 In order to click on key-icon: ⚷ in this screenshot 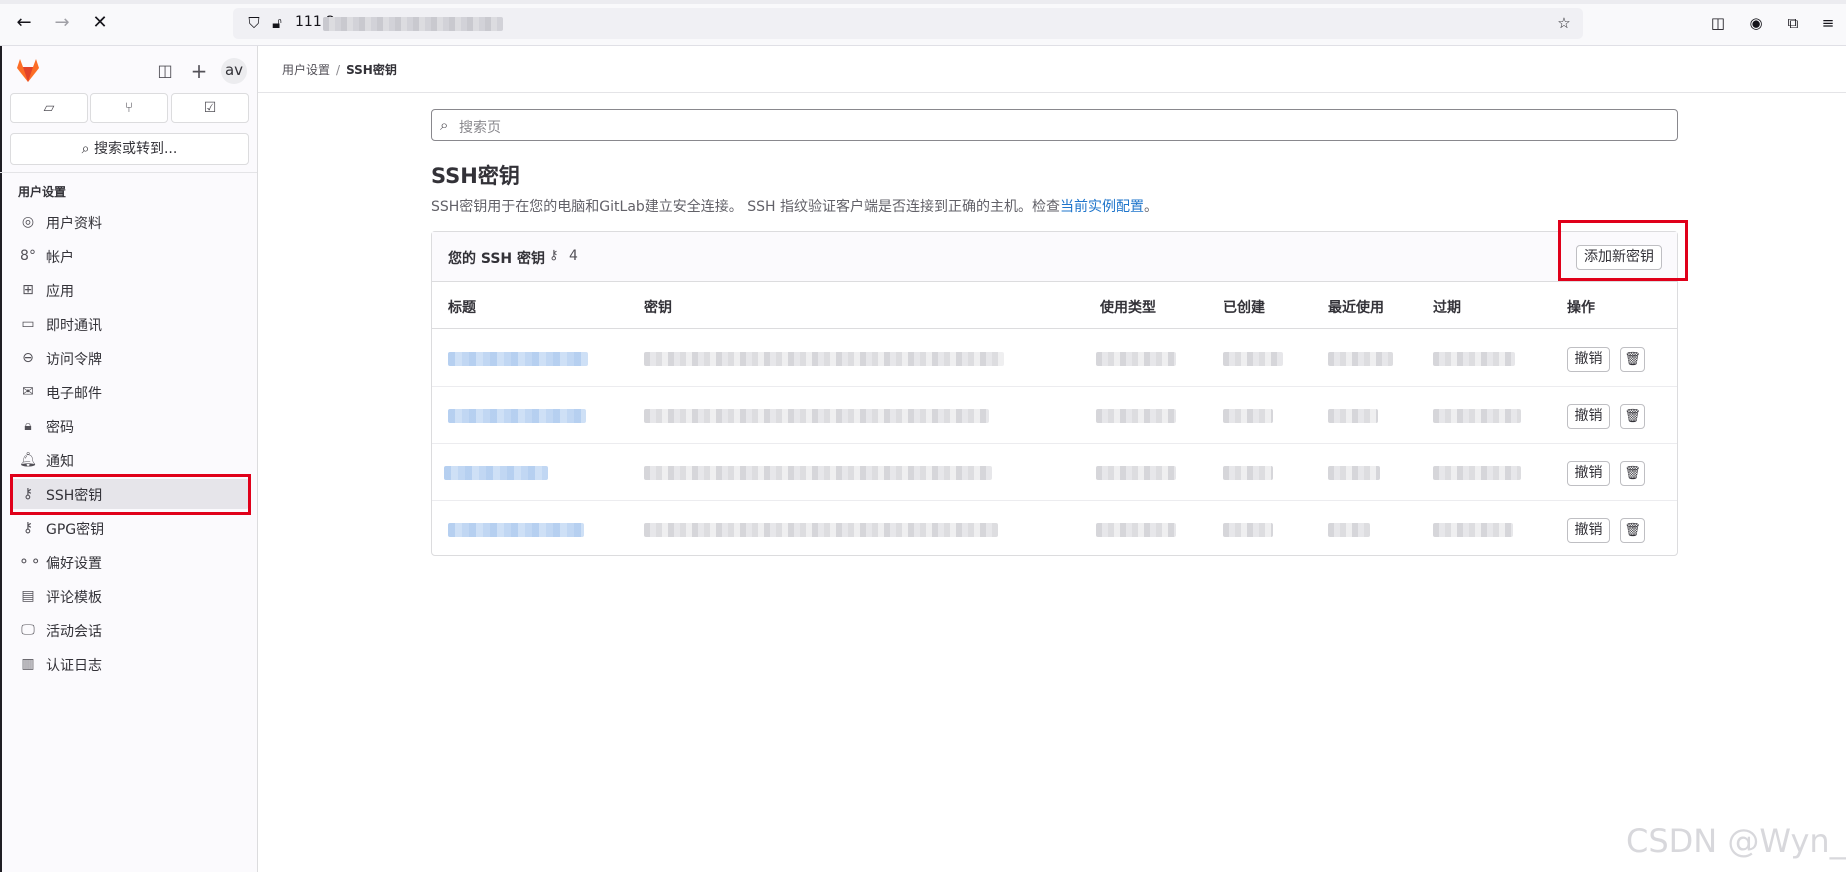, I will do `click(554, 255)`.